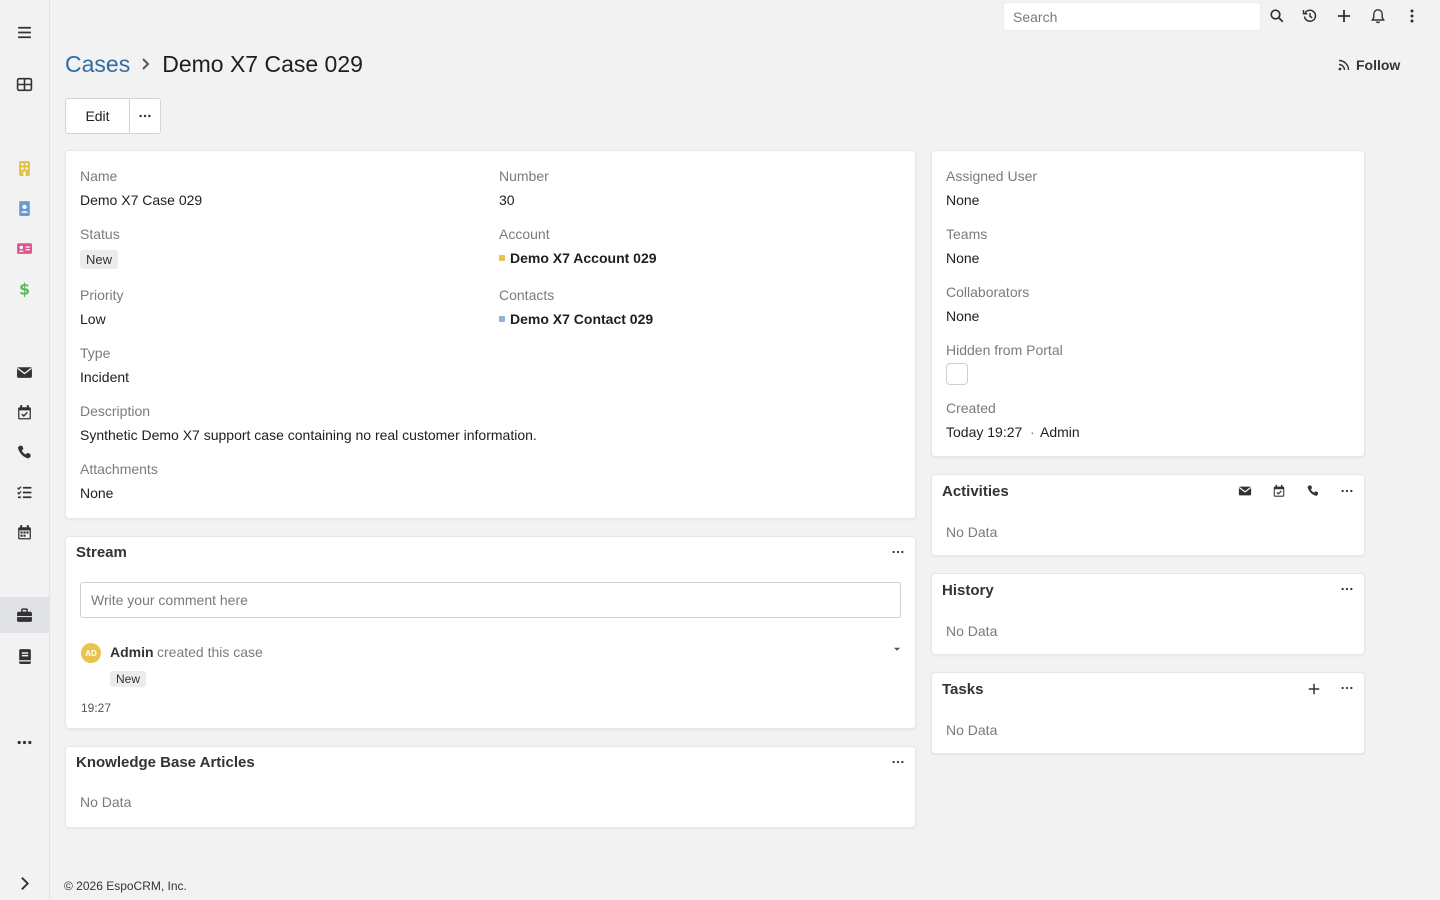 The image size is (1440, 900). I want to click on sidebar-item-meetings, so click(24, 412).